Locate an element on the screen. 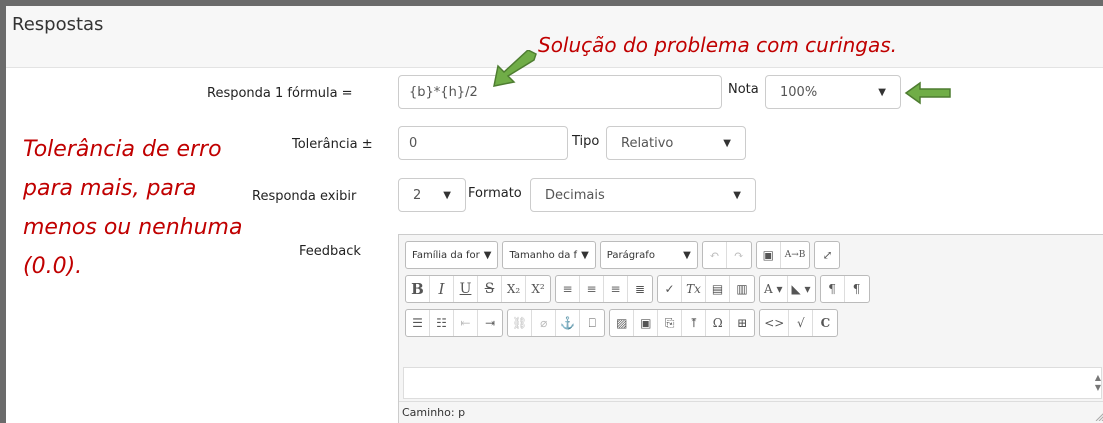 This screenshot has width=1103, height=423. bookmark-icon: ⎕ is located at coordinates (592, 323).